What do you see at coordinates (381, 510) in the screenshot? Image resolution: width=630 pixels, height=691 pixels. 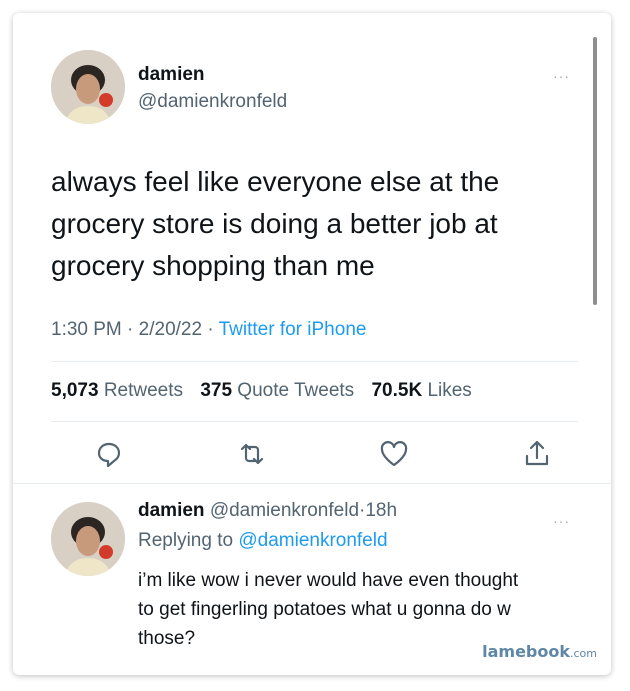 I see `reply-age: 18h` at bounding box center [381, 510].